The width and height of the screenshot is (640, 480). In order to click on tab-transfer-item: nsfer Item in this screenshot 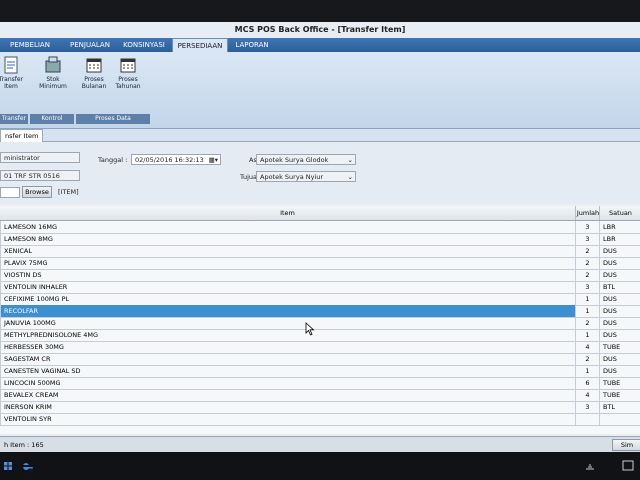, I will do `click(22, 135)`.